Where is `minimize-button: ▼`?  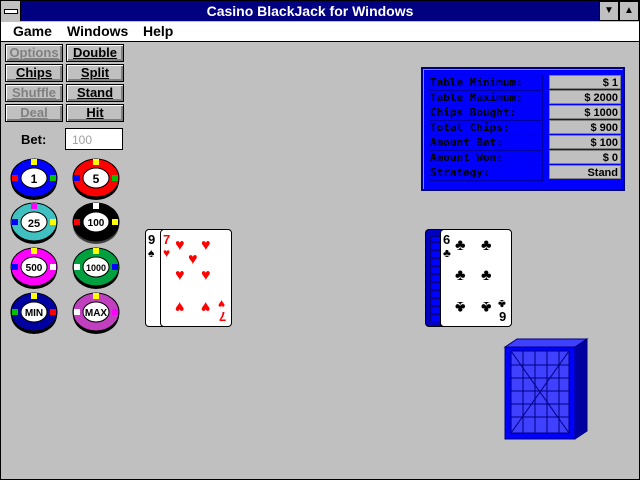
minimize-button: ▼ is located at coordinates (609, 11).